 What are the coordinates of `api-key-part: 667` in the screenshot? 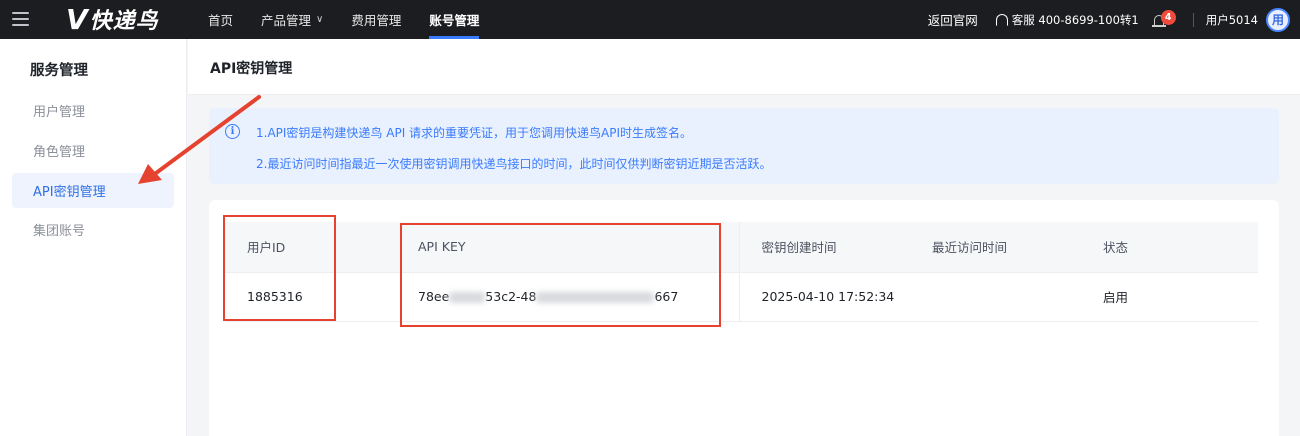 It's located at (666, 296).